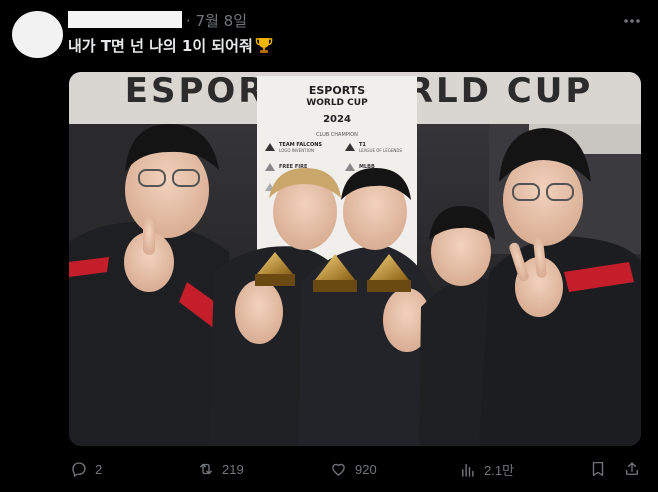  I want to click on action-bar: 2 219 920 2.1만, so click(329, 473).